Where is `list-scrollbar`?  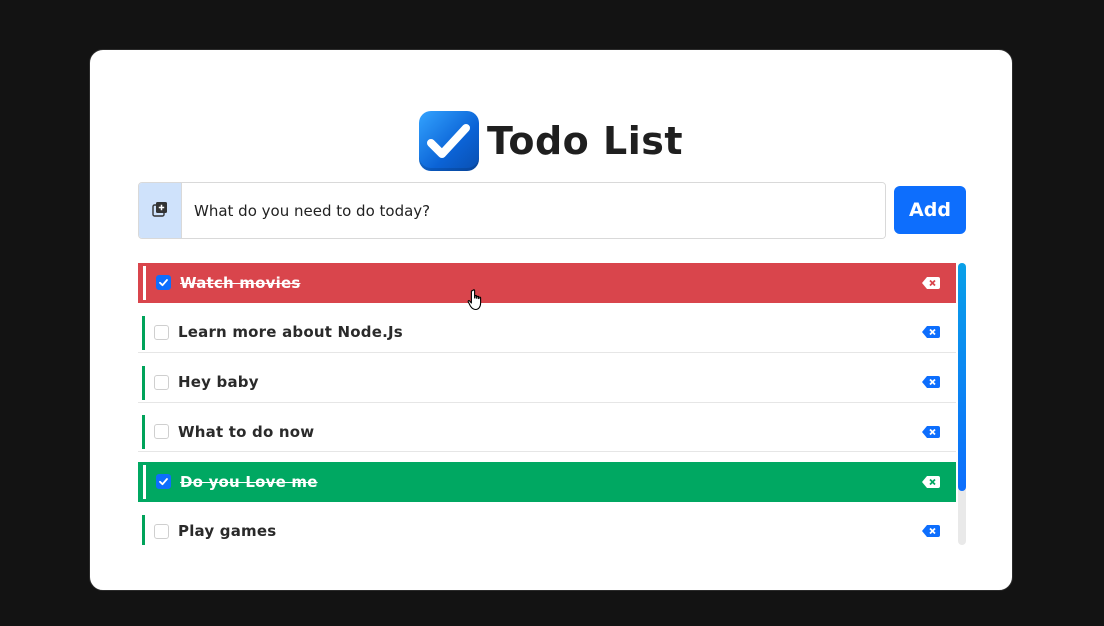
list-scrollbar is located at coordinates (962, 404).